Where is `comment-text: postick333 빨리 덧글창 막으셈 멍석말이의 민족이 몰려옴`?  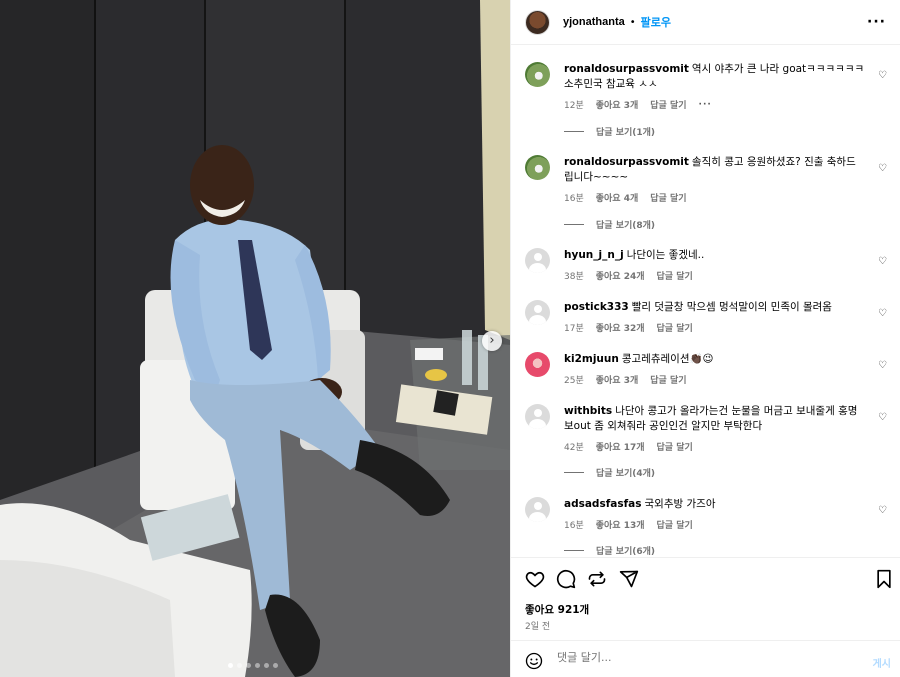 comment-text: postick333 빨리 덧글창 막으셈 멍석말이의 민족이 몰려옴 is located at coordinates (698, 307).